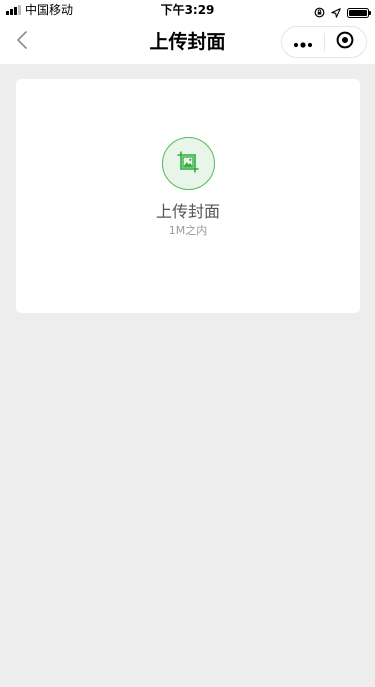 The height and width of the screenshot is (687, 375). I want to click on nav-bar: 上传封面, so click(187, 42).